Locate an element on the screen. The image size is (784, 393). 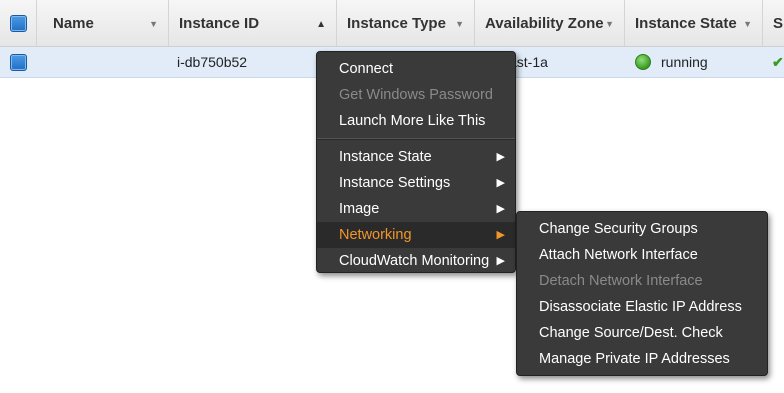
cell-availability-zone: ast-1a is located at coordinates (528, 62).